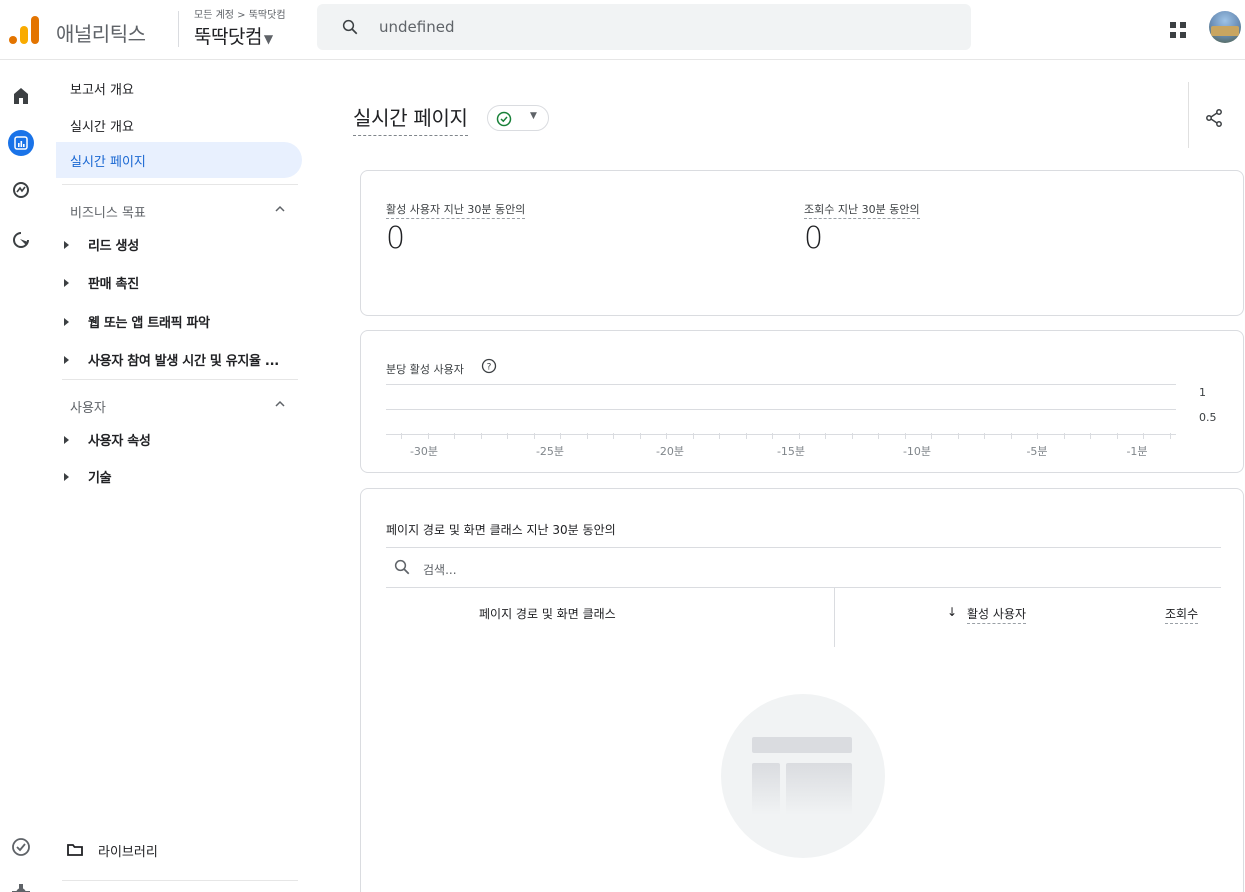  I want to click on sort-arrow-icon: ↓, so click(952, 612).